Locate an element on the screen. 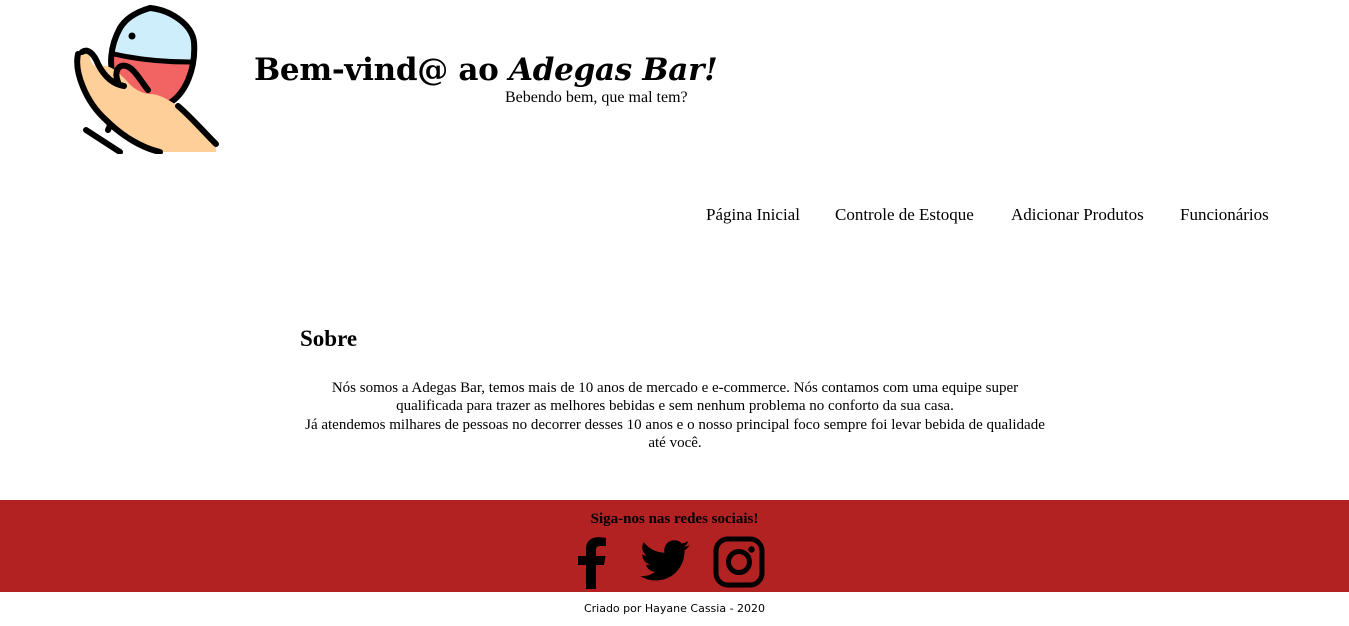 The image size is (1349, 626). twitter-link is located at coordinates (665, 562).